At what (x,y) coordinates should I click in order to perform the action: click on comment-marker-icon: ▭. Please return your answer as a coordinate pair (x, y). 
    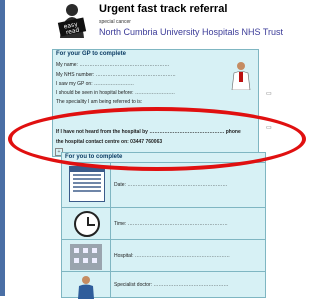
    Looking at the image, I should click on (269, 93).